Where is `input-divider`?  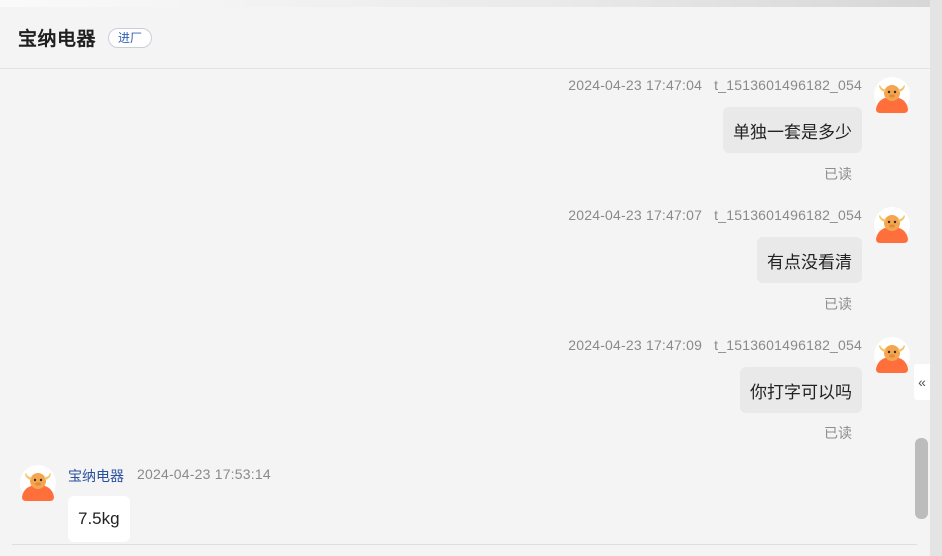
input-divider is located at coordinates (464, 544).